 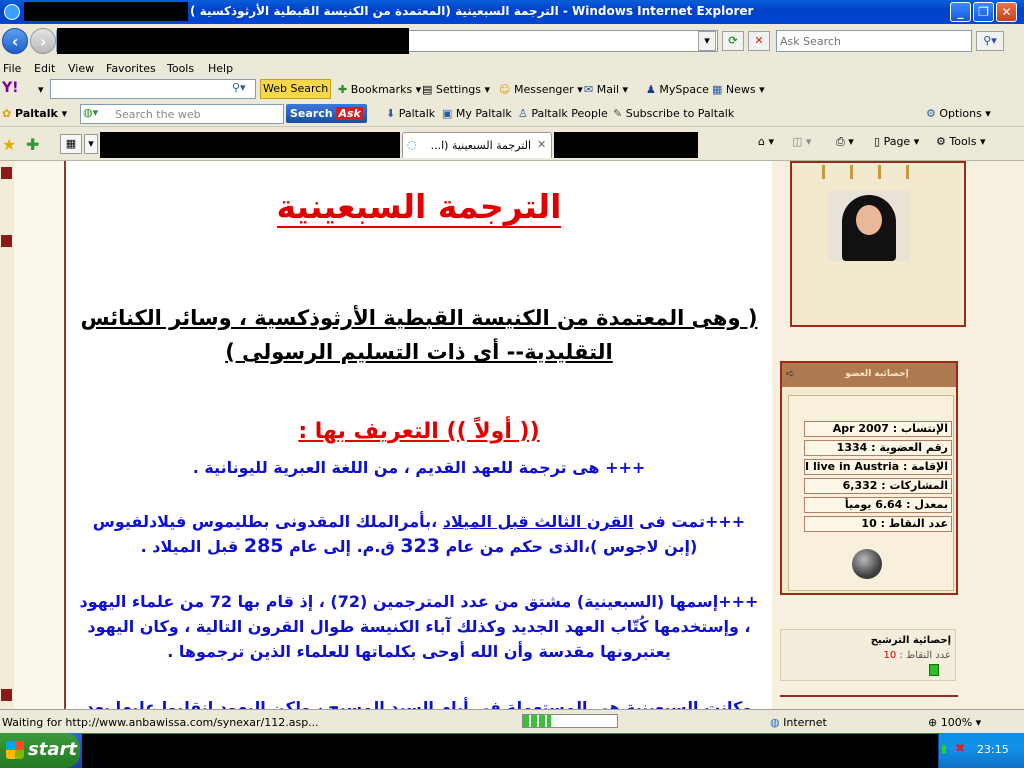 What do you see at coordinates (777, 722) in the screenshot?
I see `globe-icon: ◍` at bounding box center [777, 722].